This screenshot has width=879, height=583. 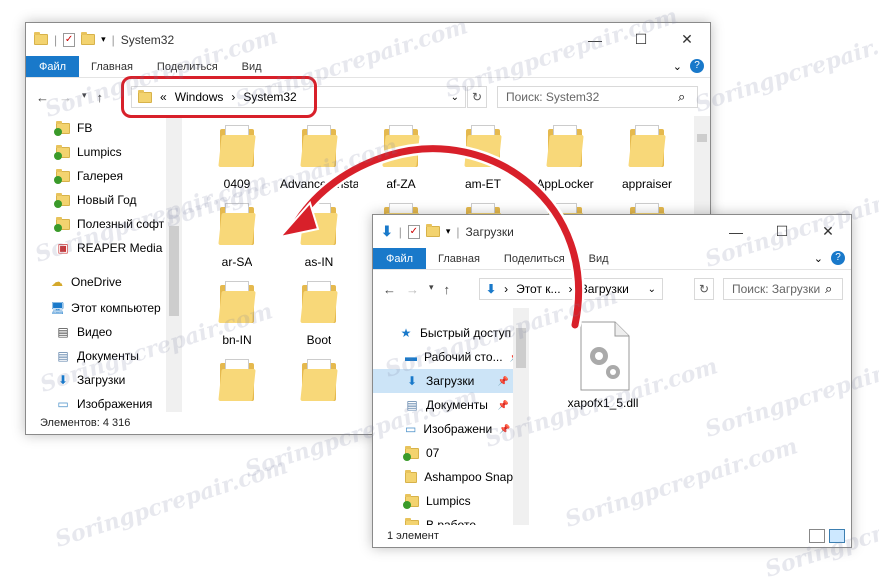 I want to click on nav-item: ▬Рабочий сто...📌, so click(x=443, y=357).